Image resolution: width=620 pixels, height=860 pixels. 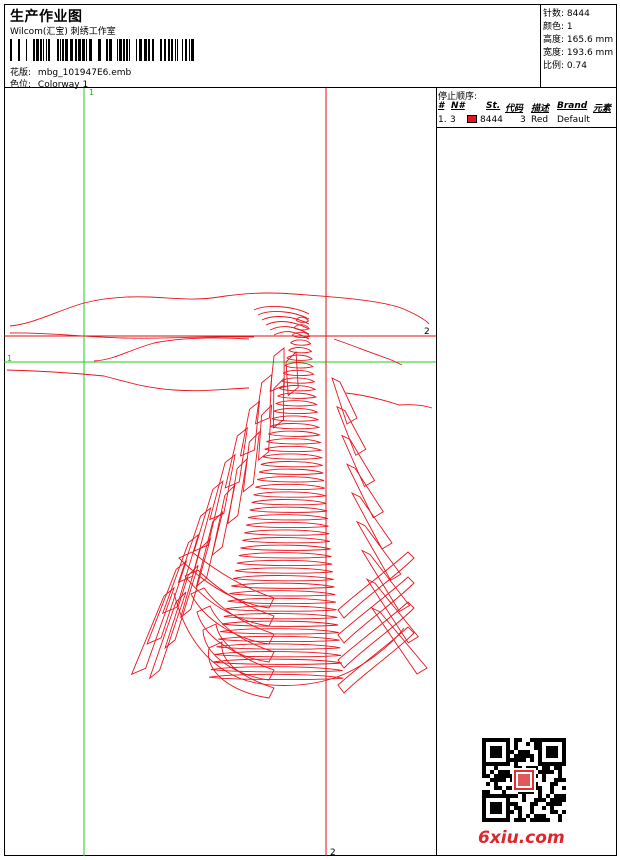 I want to click on width-stat: 宽度: 193.6 mm, so click(x=578, y=53).